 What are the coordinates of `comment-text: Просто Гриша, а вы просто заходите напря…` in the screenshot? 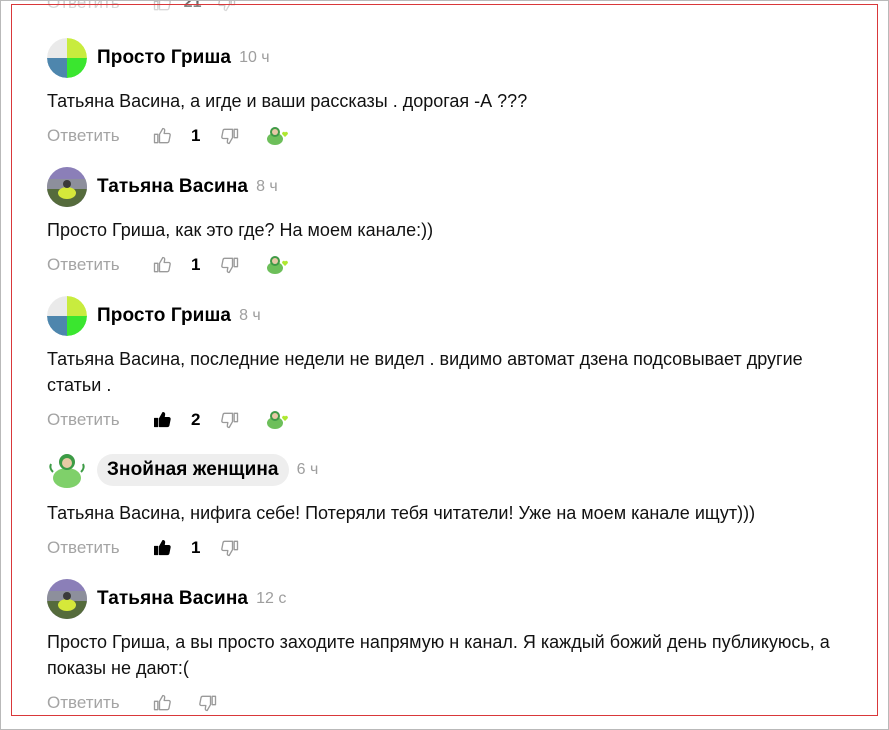 It's located at (438, 655).